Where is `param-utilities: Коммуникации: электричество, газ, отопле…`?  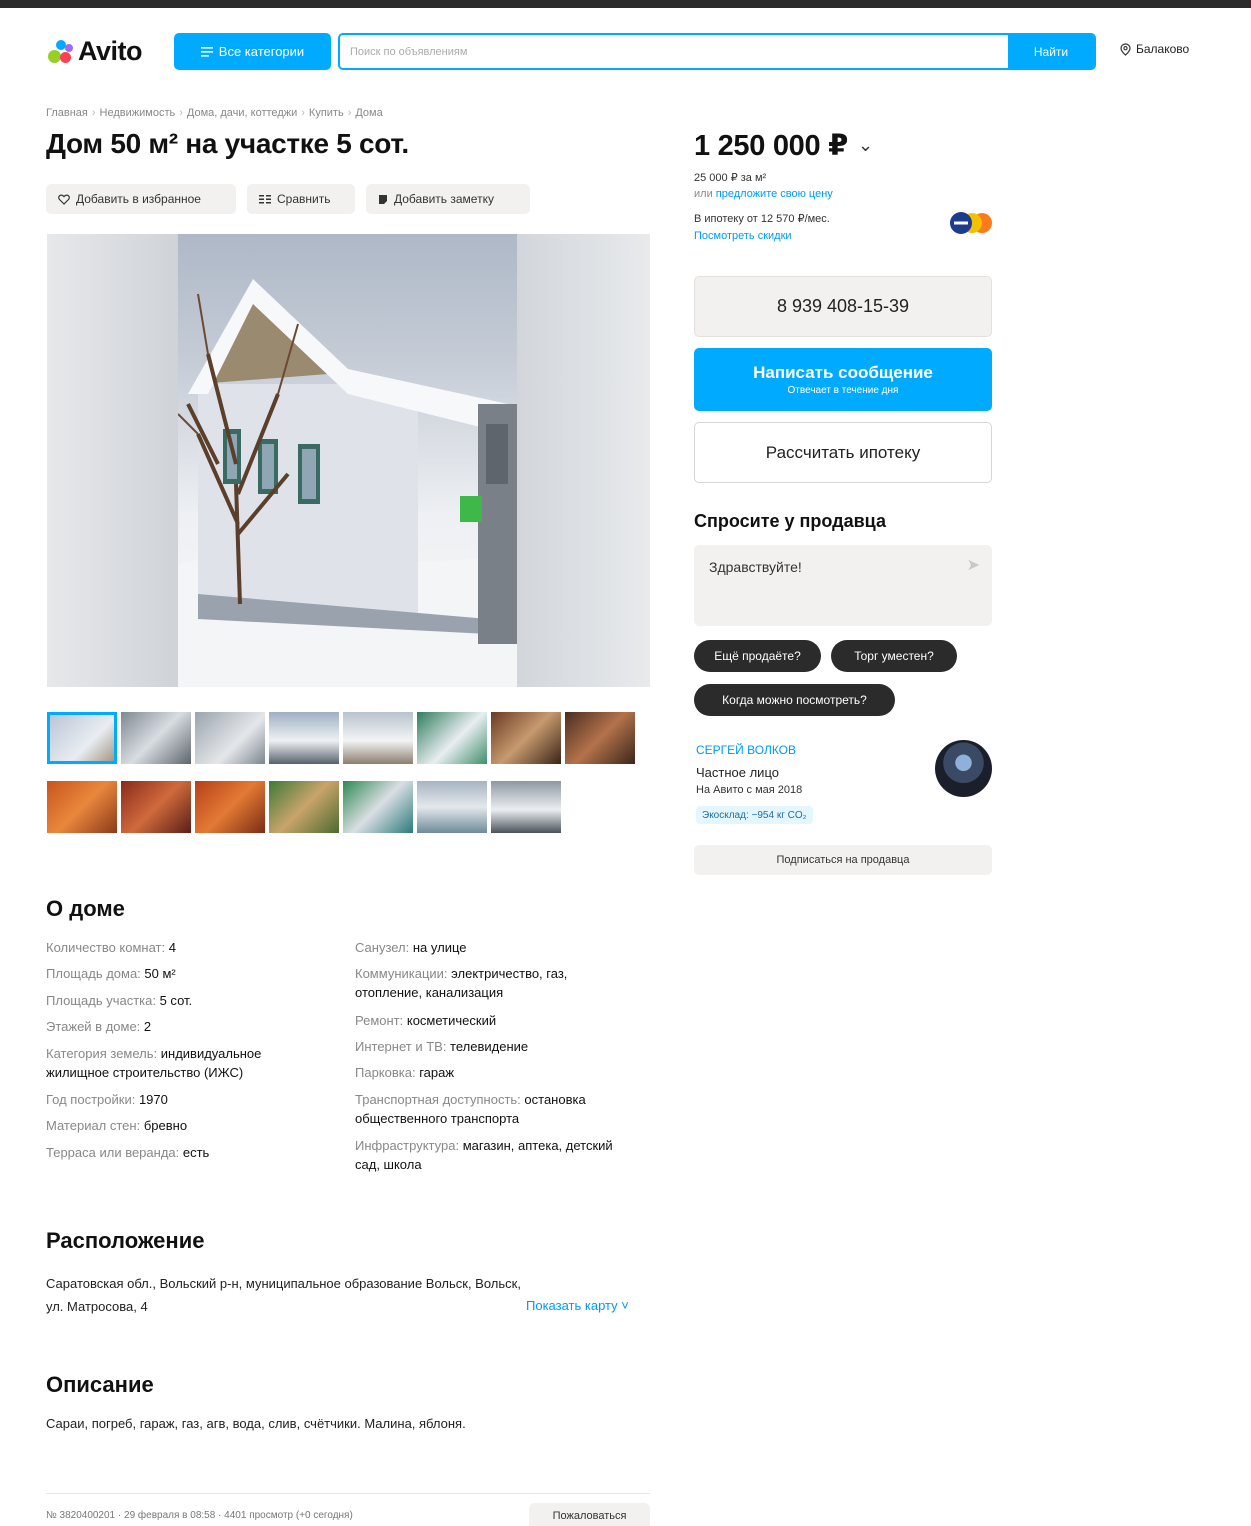 param-utilities: Коммуникации: электричество, газ, отопле… is located at coordinates (461, 983).